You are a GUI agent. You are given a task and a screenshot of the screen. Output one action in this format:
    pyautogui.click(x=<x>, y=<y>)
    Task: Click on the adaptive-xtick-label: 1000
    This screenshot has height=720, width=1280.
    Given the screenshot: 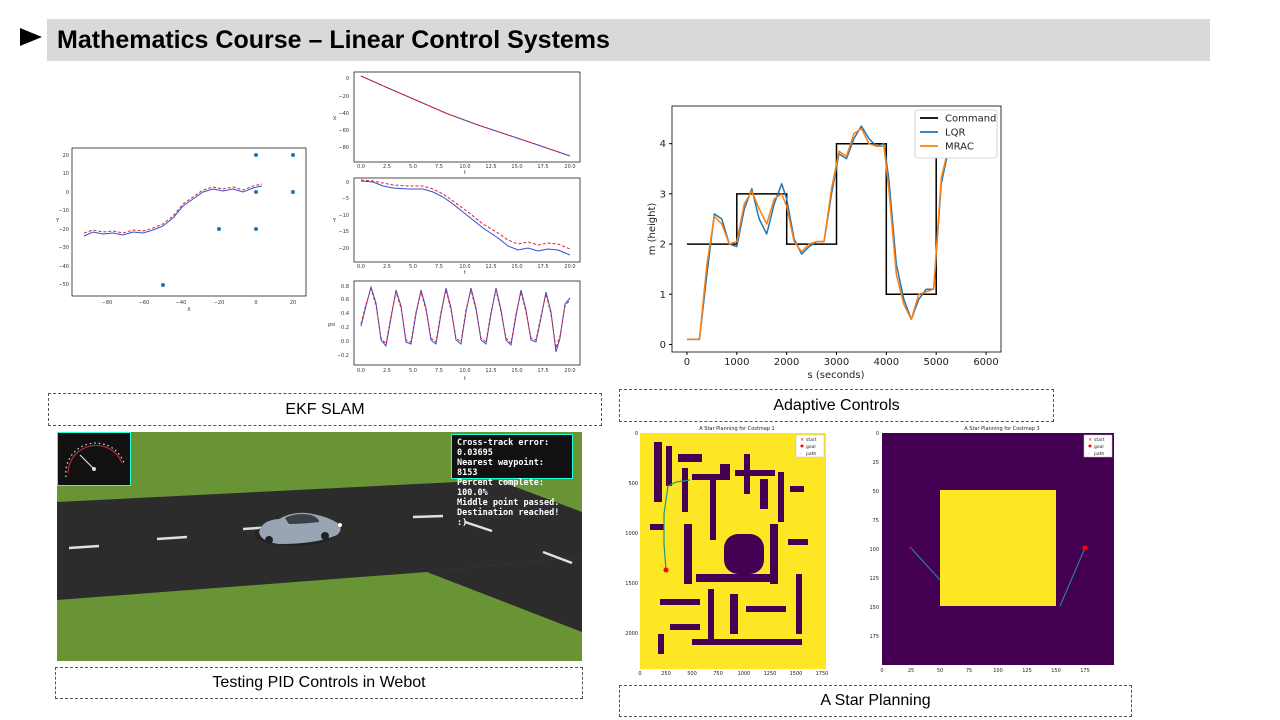 What is the action you would take?
    pyautogui.click(x=736, y=362)
    